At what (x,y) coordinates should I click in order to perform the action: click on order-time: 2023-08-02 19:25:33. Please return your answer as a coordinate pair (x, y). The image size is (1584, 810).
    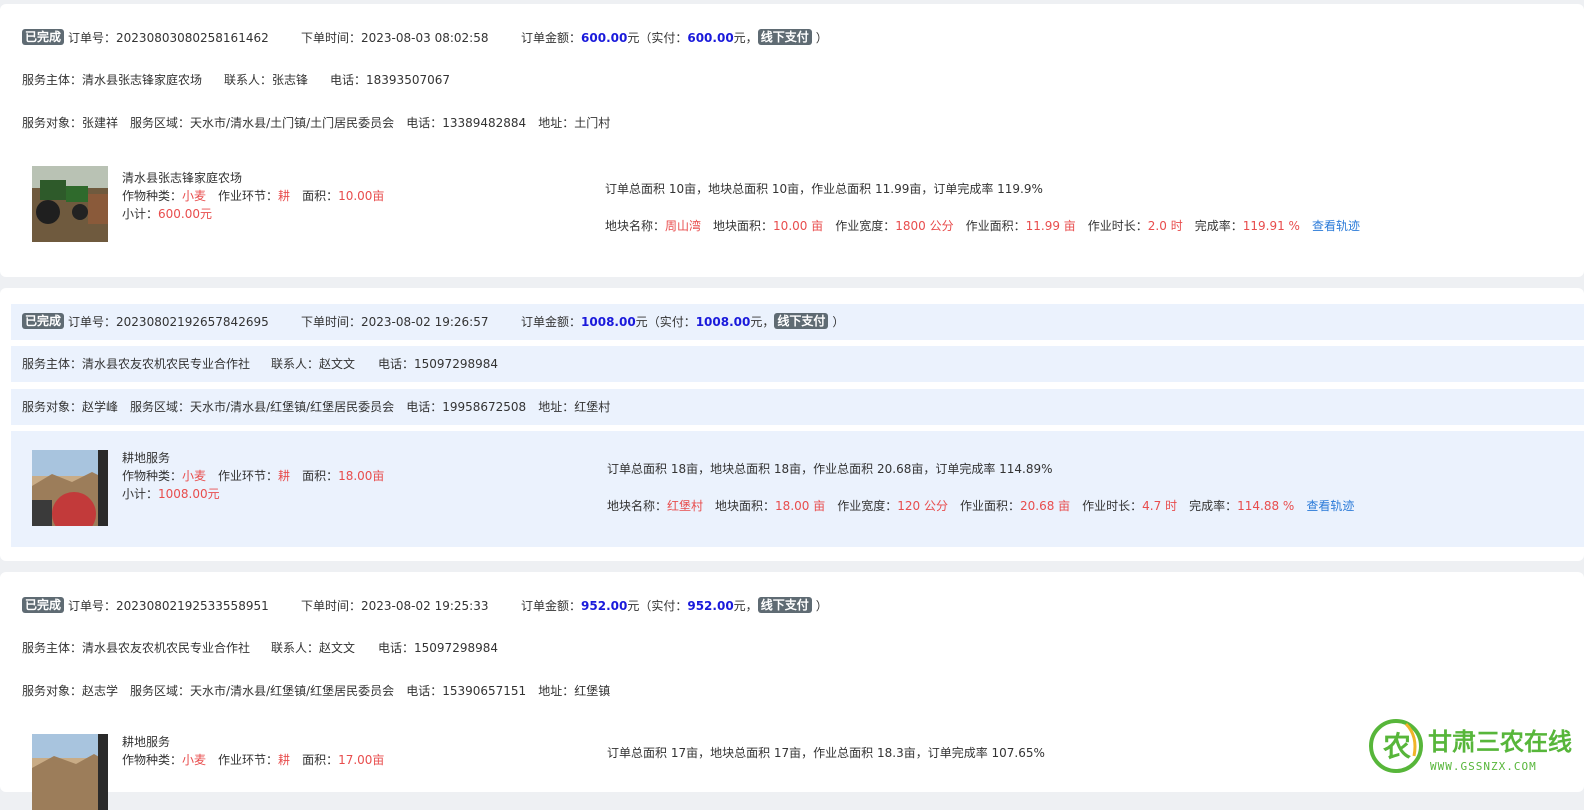
    Looking at the image, I should click on (425, 606).